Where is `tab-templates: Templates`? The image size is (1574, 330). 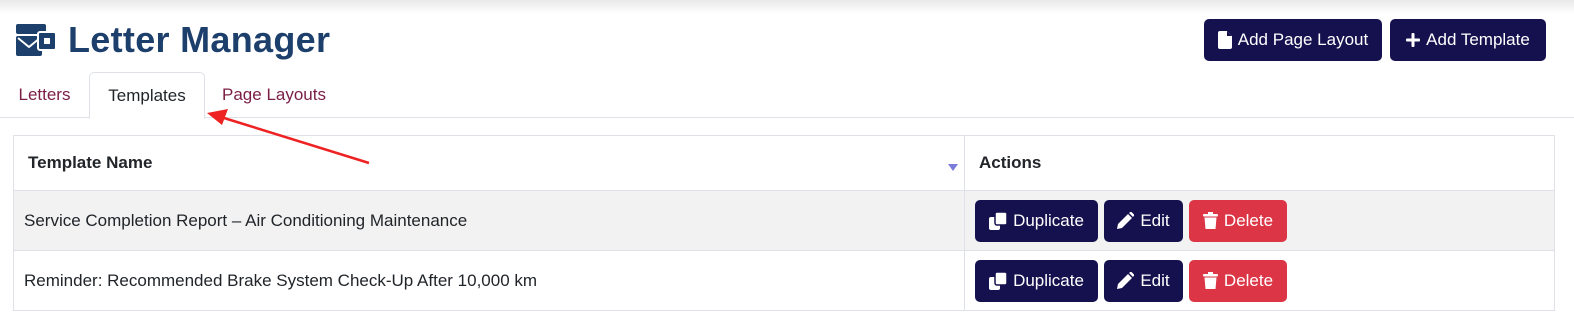
tab-templates: Templates is located at coordinates (147, 95).